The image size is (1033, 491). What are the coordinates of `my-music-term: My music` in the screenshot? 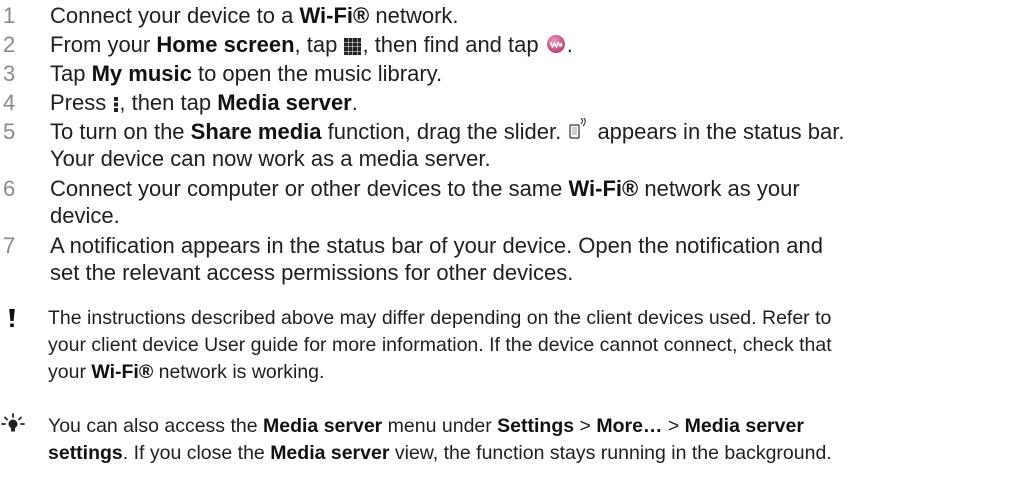 It's located at (141, 73).